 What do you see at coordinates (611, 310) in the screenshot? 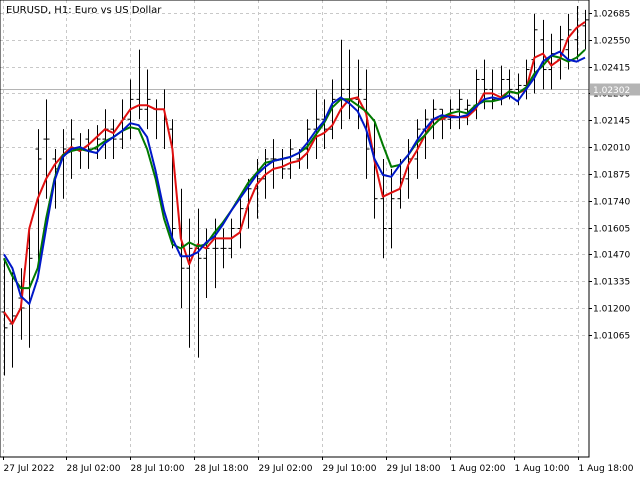
I see `y-tick-label: 1.01200` at bounding box center [611, 310].